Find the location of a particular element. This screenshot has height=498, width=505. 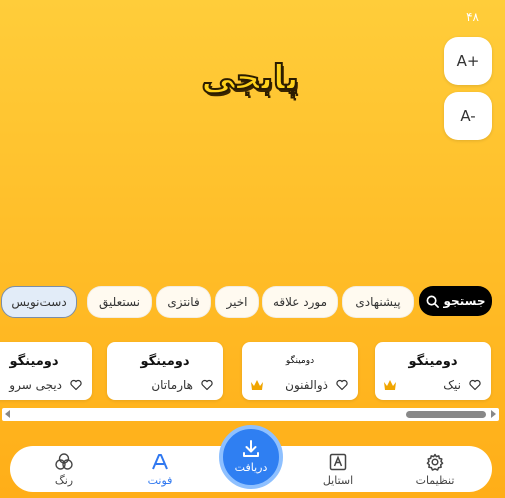

gear-icon is located at coordinates (435, 462).